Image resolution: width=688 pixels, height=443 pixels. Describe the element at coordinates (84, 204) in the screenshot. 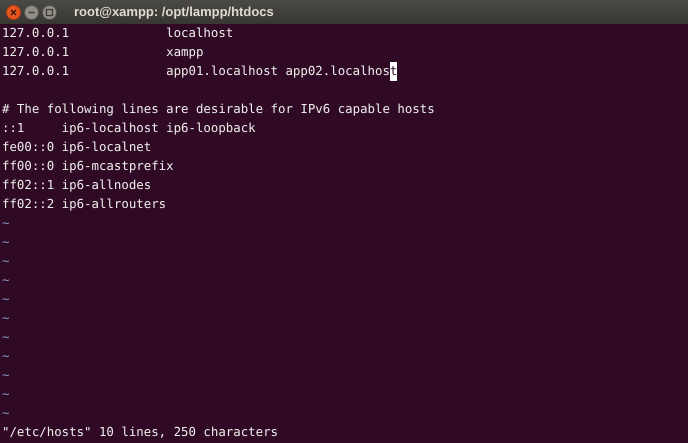

I see `text-line: ff02::2 ip6-allrouters` at that location.